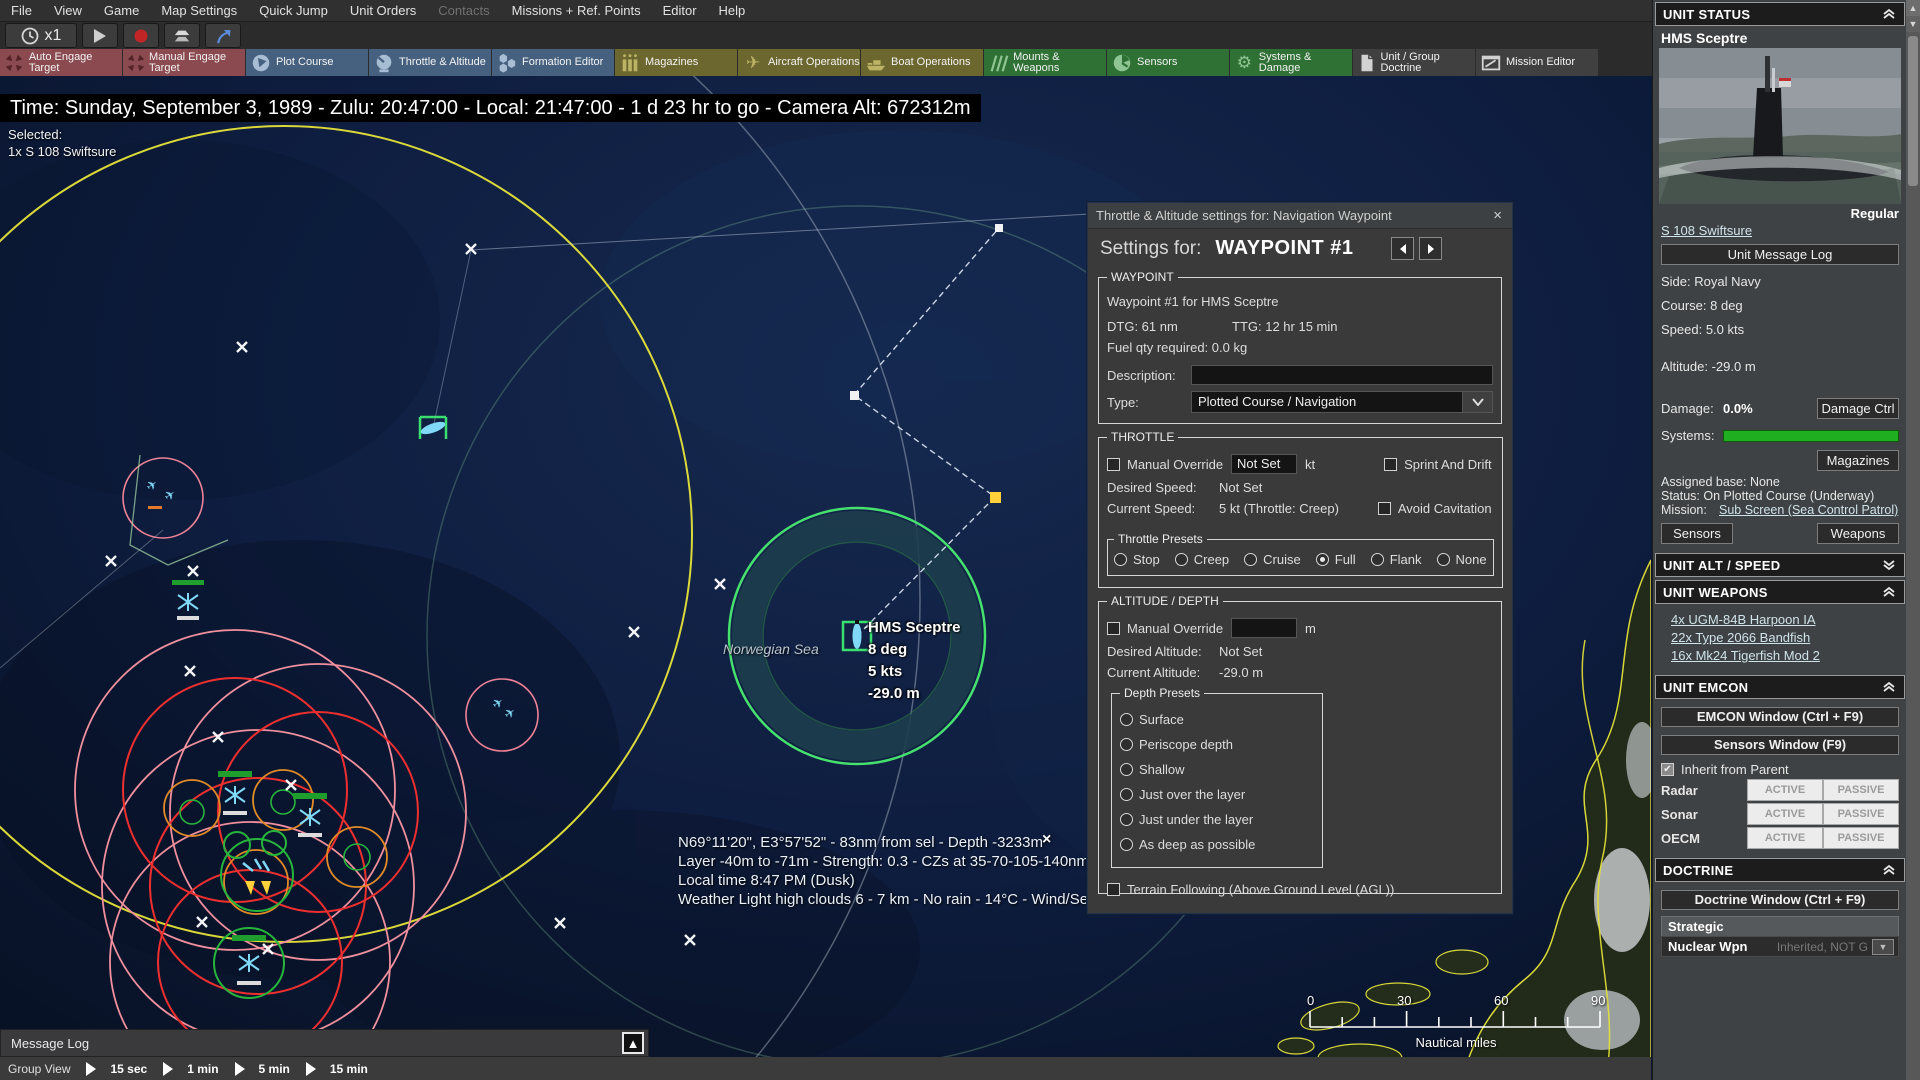  I want to click on interval-15sec: 15 sec, so click(128, 1069).